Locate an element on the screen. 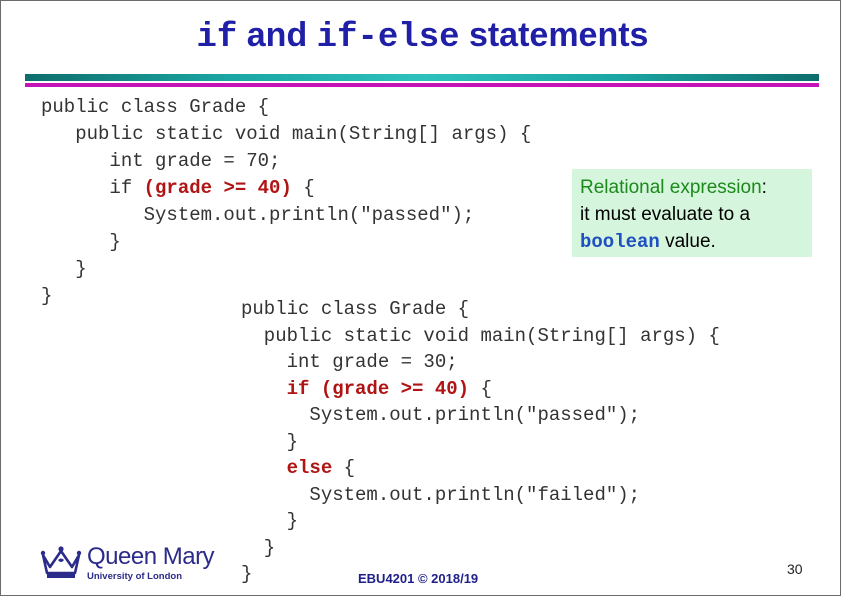 The image size is (843, 598). note-line-2: it must evaluate to a is located at coordinates (665, 214).